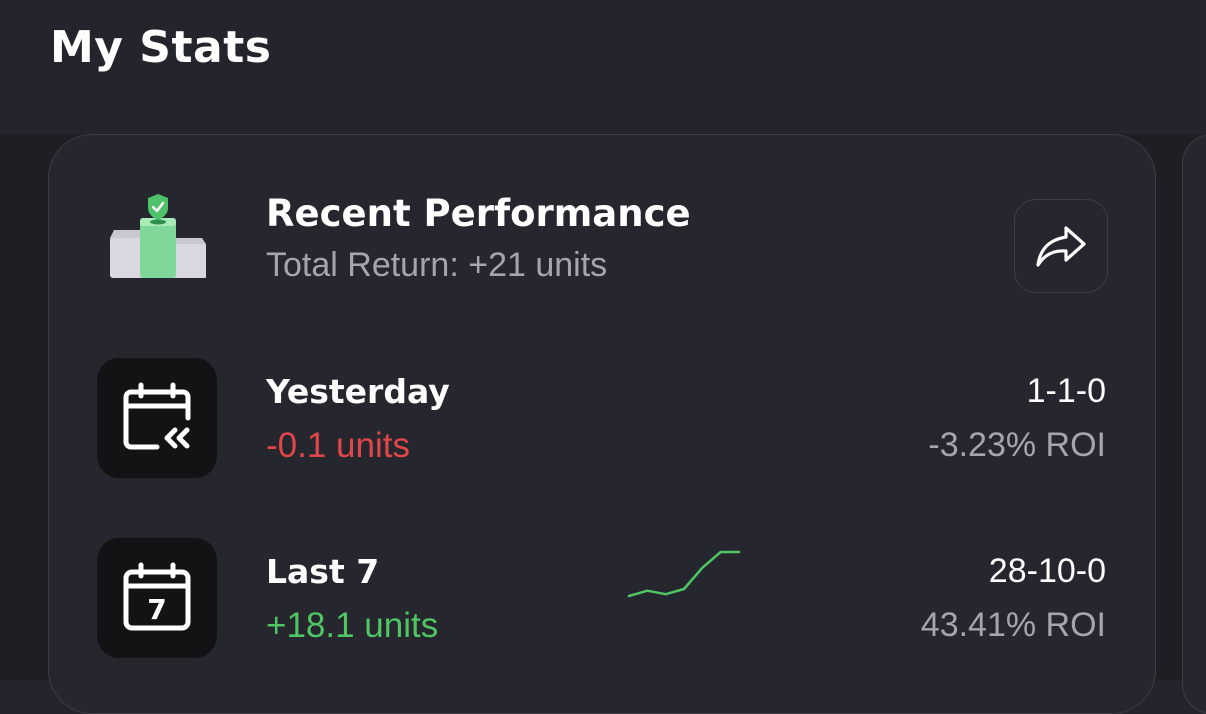 The width and height of the screenshot is (1206, 714). What do you see at coordinates (358, 391) in the screenshot?
I see `row-label-yesterday: Yesterday` at bounding box center [358, 391].